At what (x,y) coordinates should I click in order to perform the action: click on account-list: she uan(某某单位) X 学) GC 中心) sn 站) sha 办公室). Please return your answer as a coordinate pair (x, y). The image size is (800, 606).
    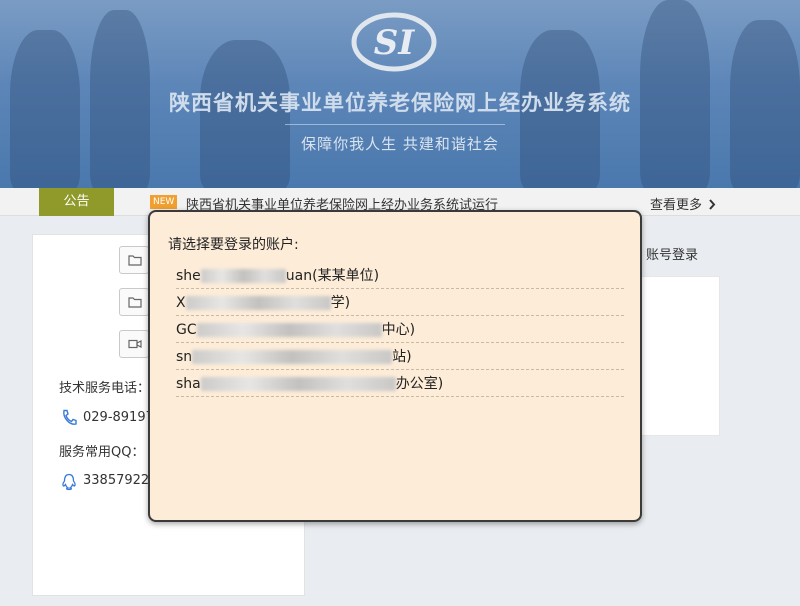
    Looking at the image, I should click on (400, 329).